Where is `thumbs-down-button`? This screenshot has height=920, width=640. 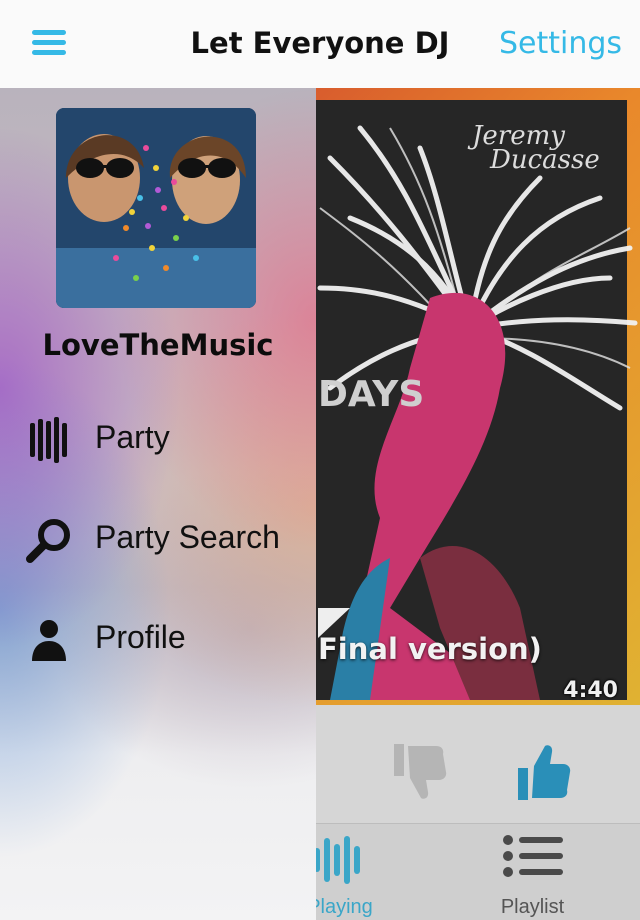
thumbs-down-button is located at coordinates (420, 772).